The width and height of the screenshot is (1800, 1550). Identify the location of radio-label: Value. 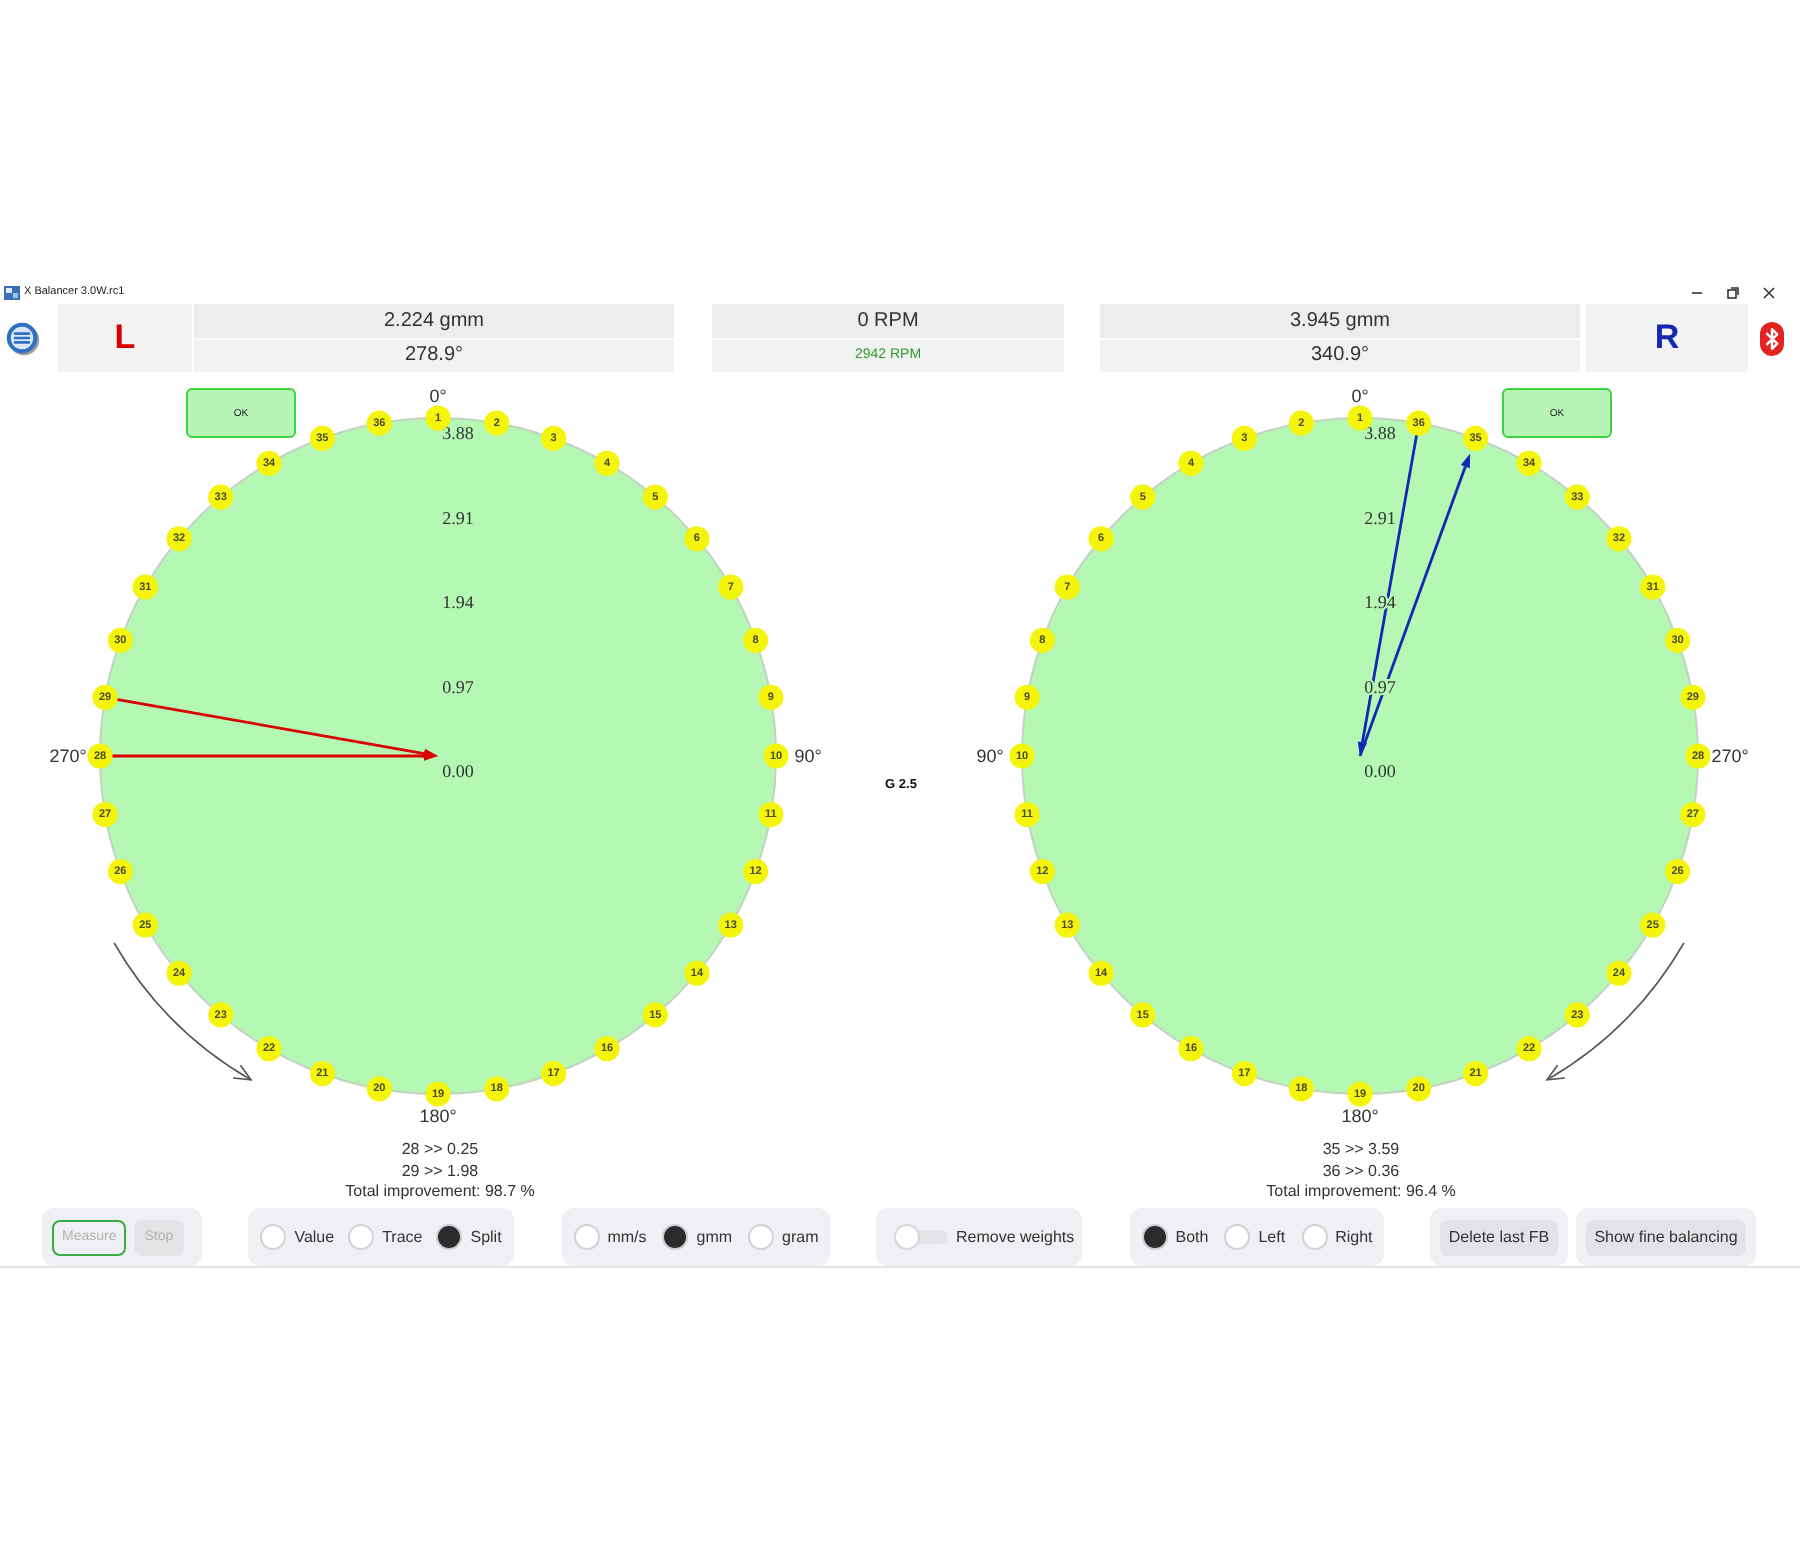
(314, 1237).